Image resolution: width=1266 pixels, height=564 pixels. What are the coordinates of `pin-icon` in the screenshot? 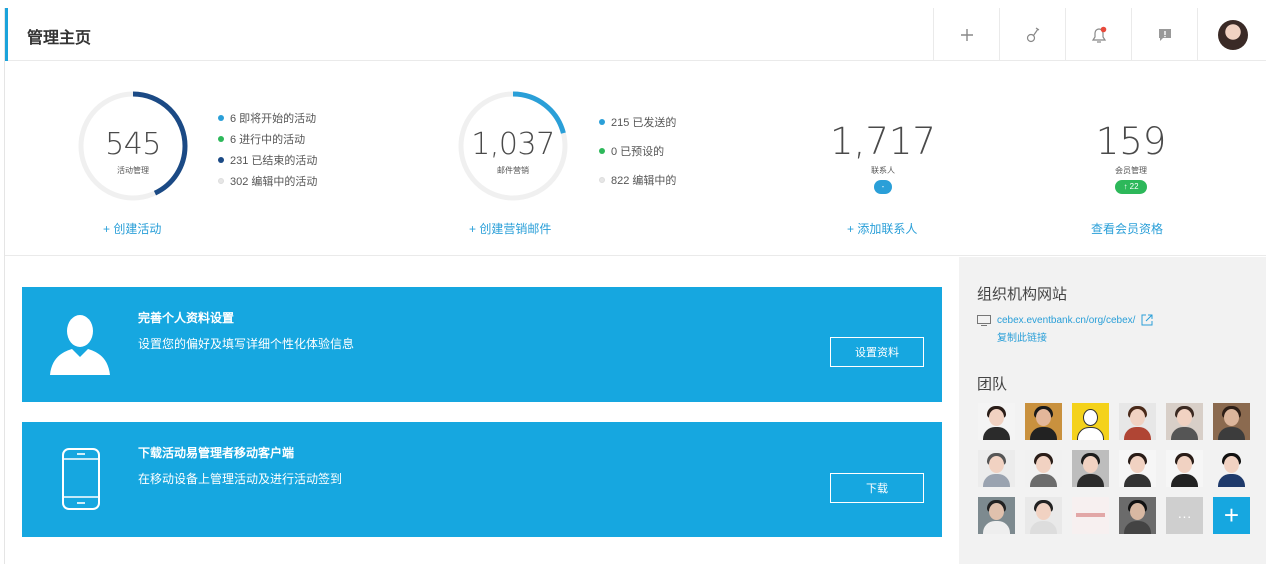 It's located at (1032, 34).